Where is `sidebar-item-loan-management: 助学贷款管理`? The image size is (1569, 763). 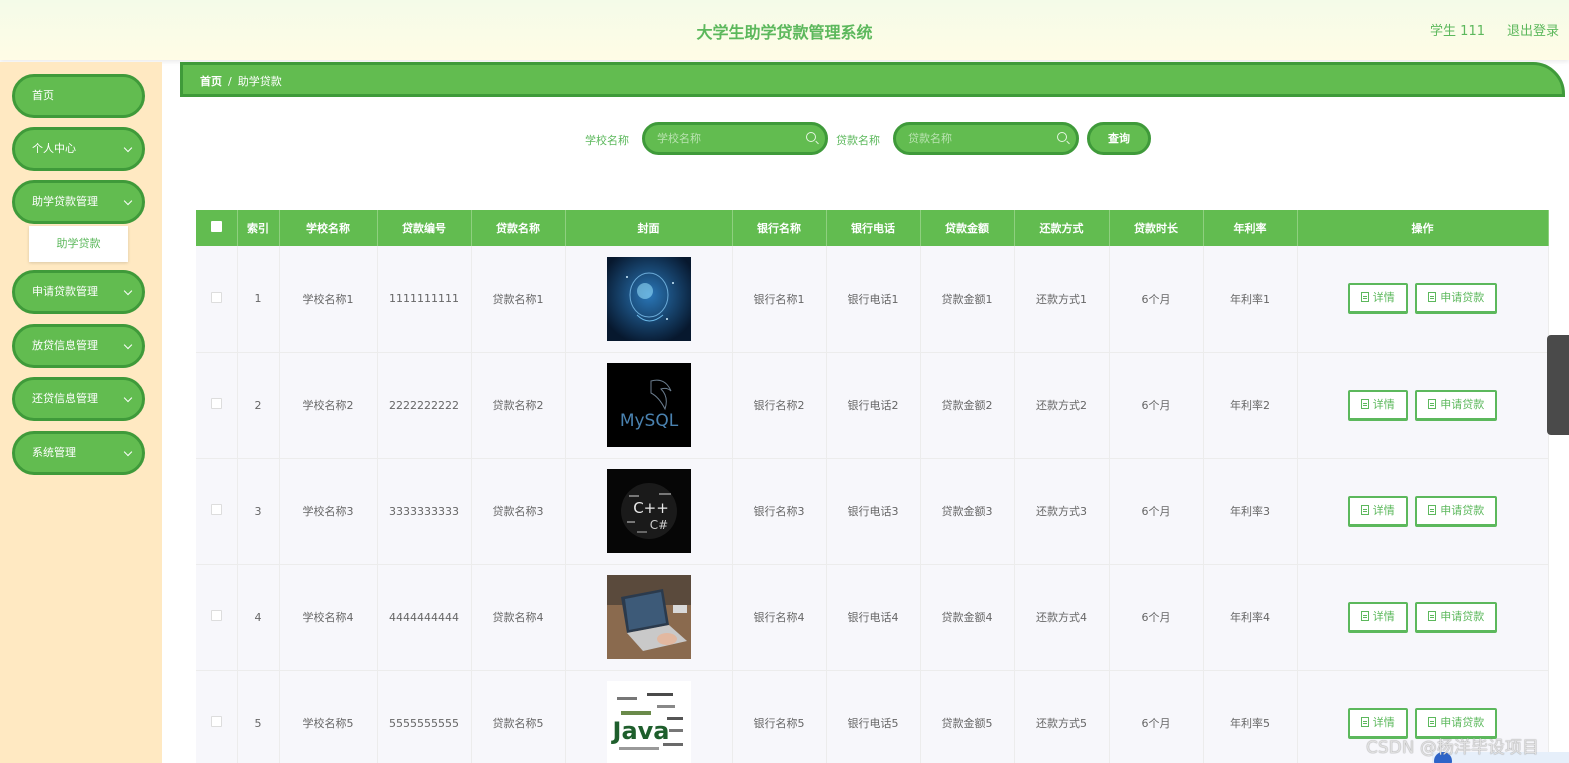 sidebar-item-loan-management: 助学贷款管理 is located at coordinates (78, 202).